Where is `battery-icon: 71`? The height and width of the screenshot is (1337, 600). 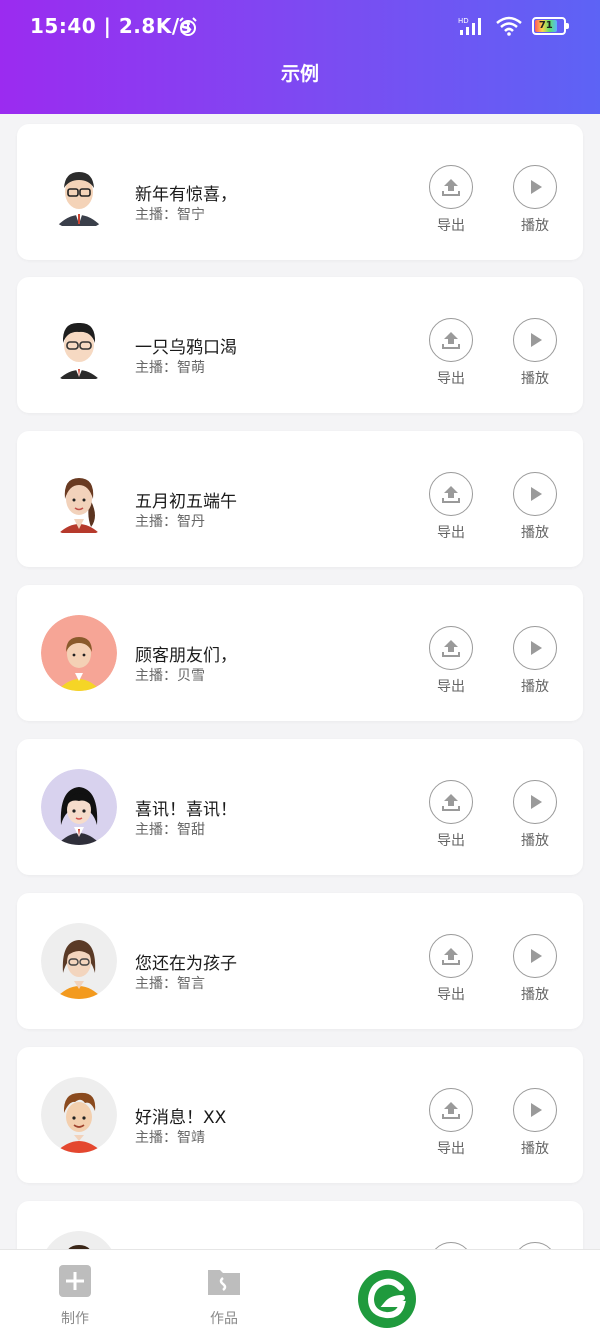
battery-icon: 71 is located at coordinates (550, 26).